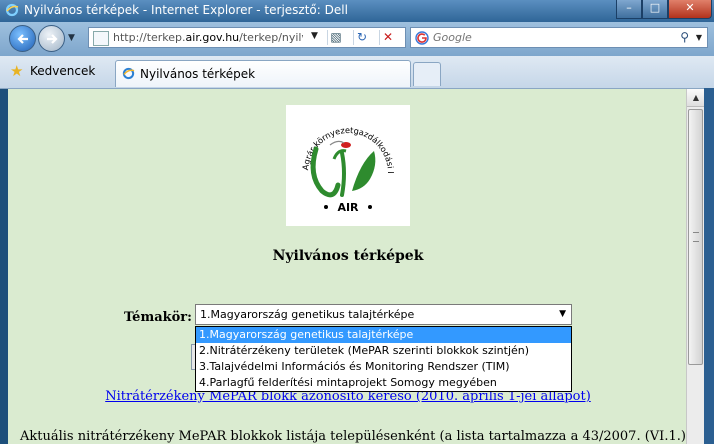 The image size is (714, 444). What do you see at coordinates (684, 37) in the screenshot?
I see `search-icon: ⚲` at bounding box center [684, 37].